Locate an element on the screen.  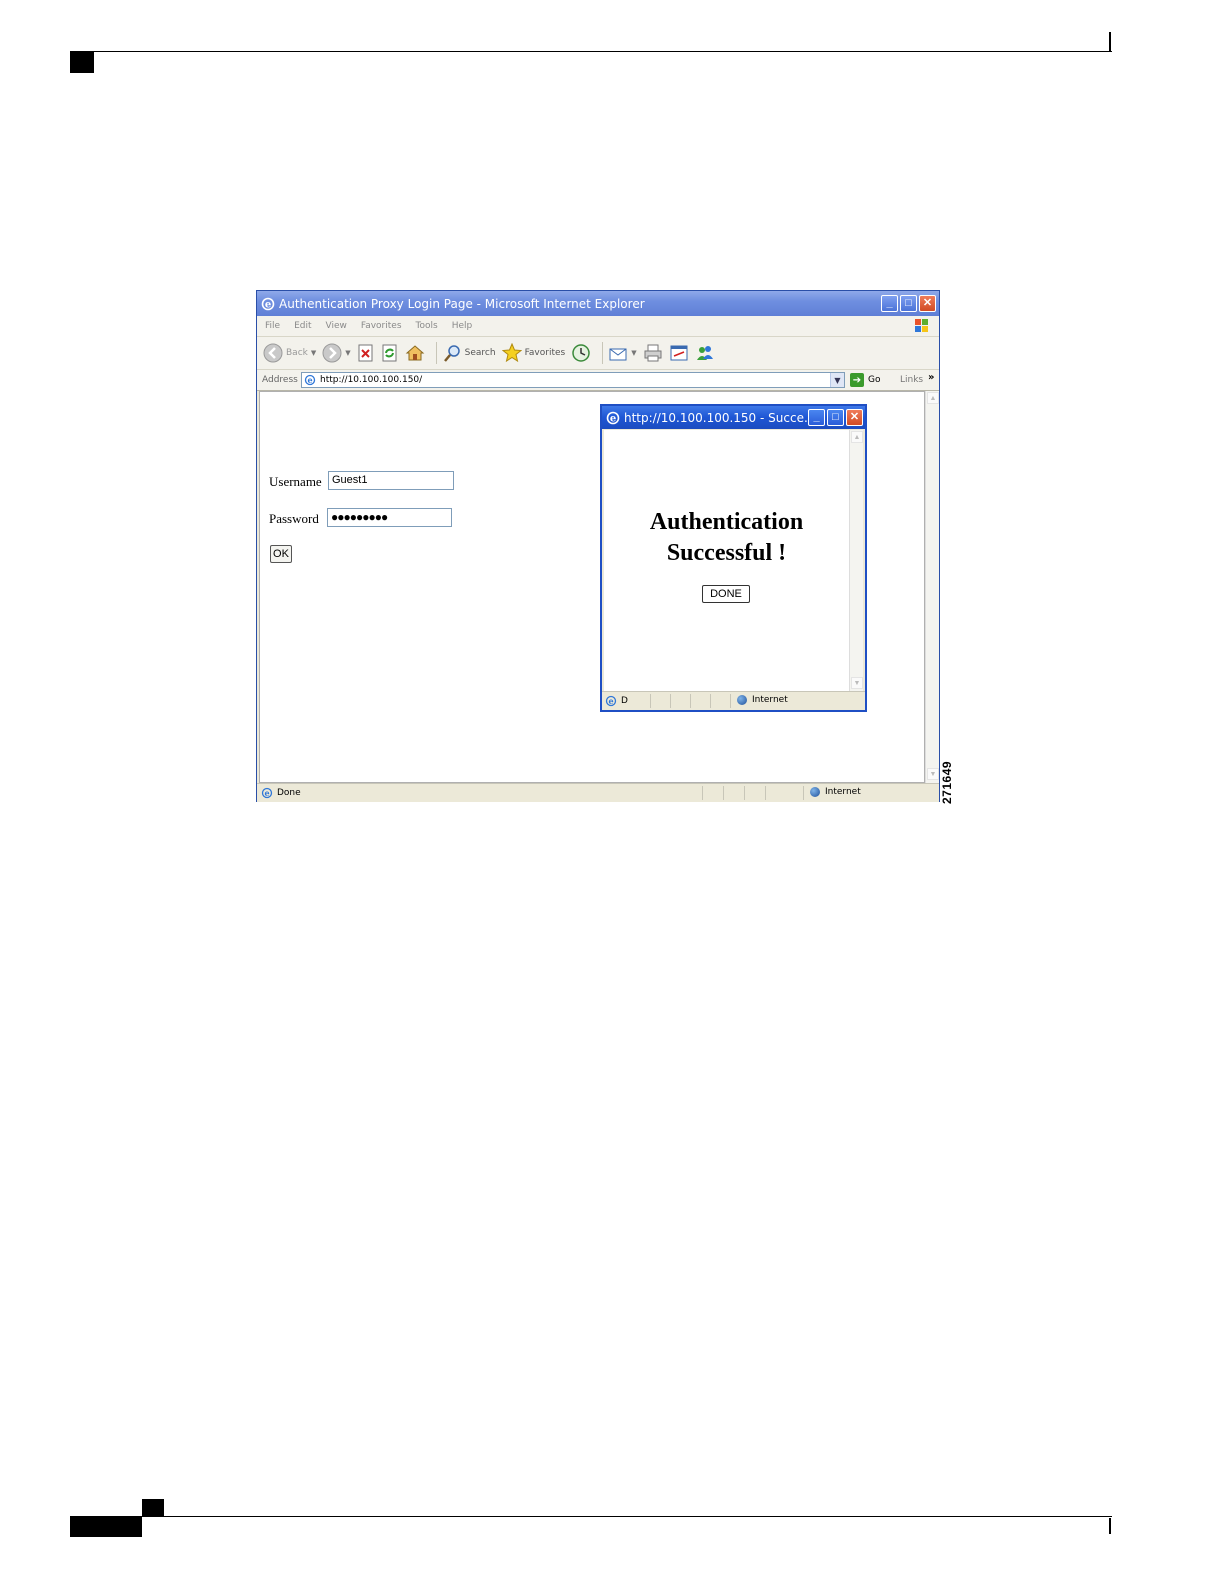
go-arrow-icon: ➔ is located at coordinates (857, 380).